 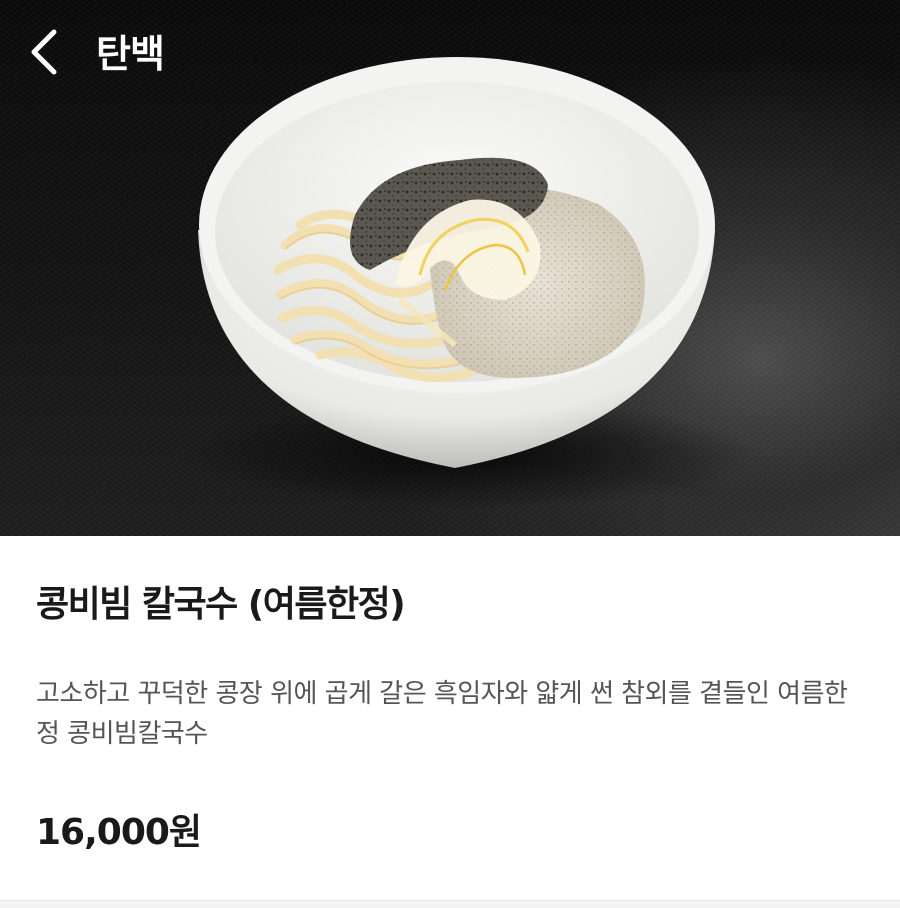 I want to click on section-divider, so click(x=450, y=904).